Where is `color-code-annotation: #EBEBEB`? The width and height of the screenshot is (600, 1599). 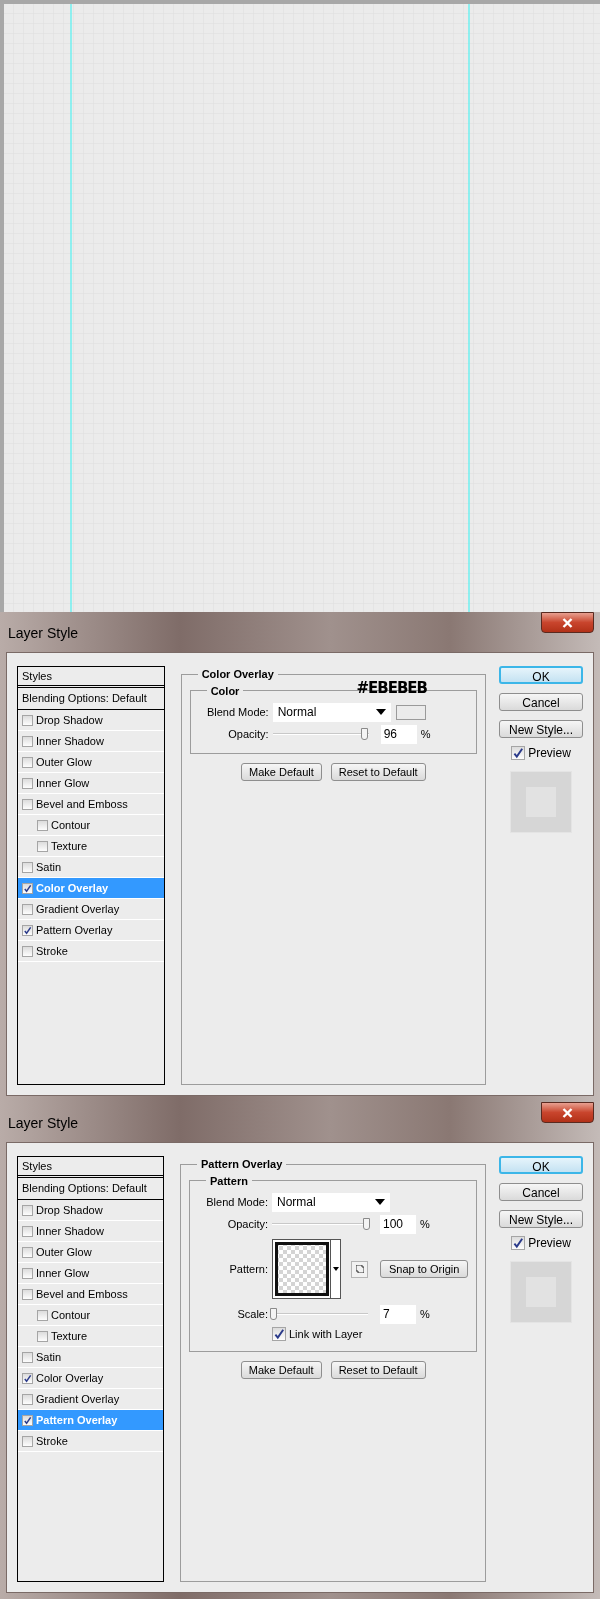 color-code-annotation: #EBEBEB is located at coordinates (391, 687).